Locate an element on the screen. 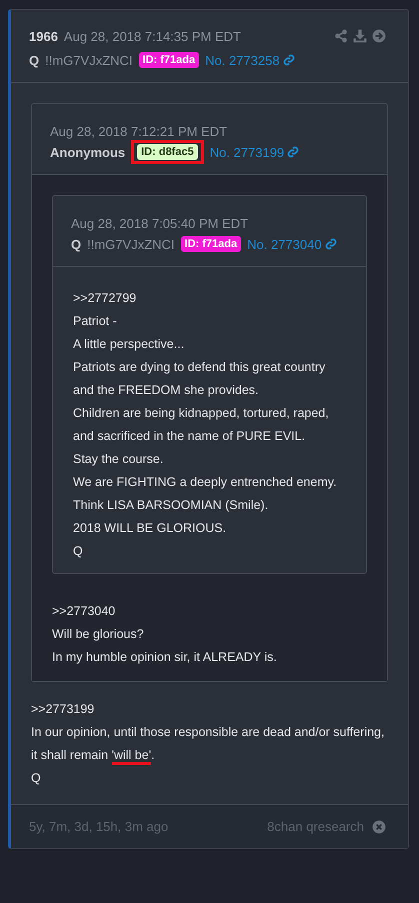 Image resolution: width=419 pixels, height=903 pixels. timestamp: Aug 28, 2018 7:14:35 PM EDT is located at coordinates (152, 36).